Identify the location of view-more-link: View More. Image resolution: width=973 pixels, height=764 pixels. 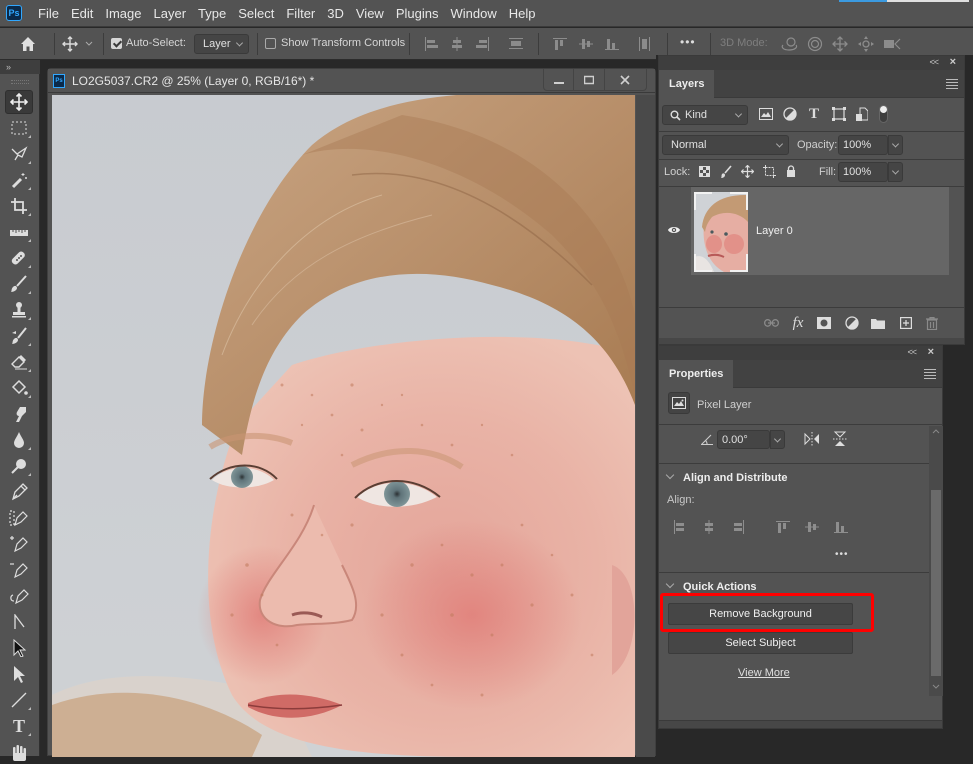
(764, 673).